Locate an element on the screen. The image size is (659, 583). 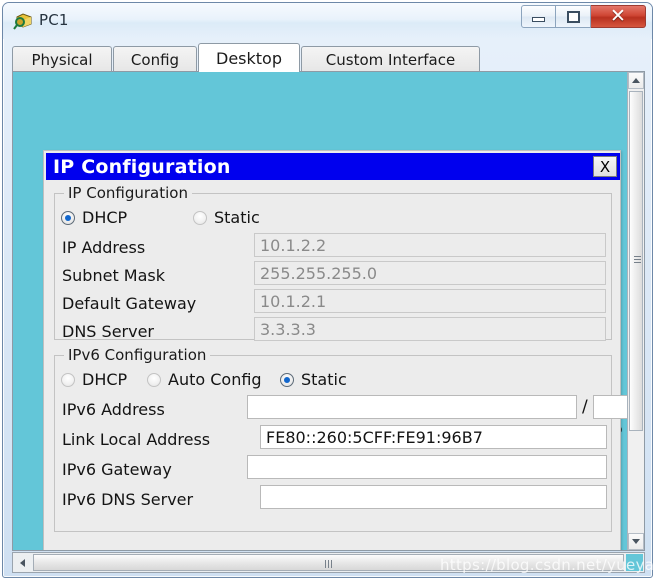
tab-physical: Physical is located at coordinates (62, 59).